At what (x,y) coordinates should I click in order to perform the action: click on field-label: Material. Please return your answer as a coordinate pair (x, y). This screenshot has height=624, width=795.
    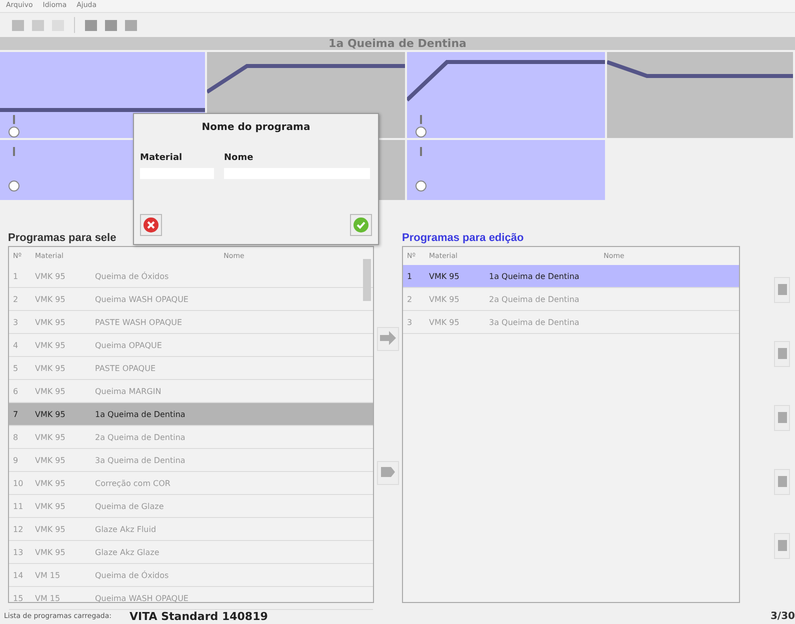
    Looking at the image, I should click on (162, 158).